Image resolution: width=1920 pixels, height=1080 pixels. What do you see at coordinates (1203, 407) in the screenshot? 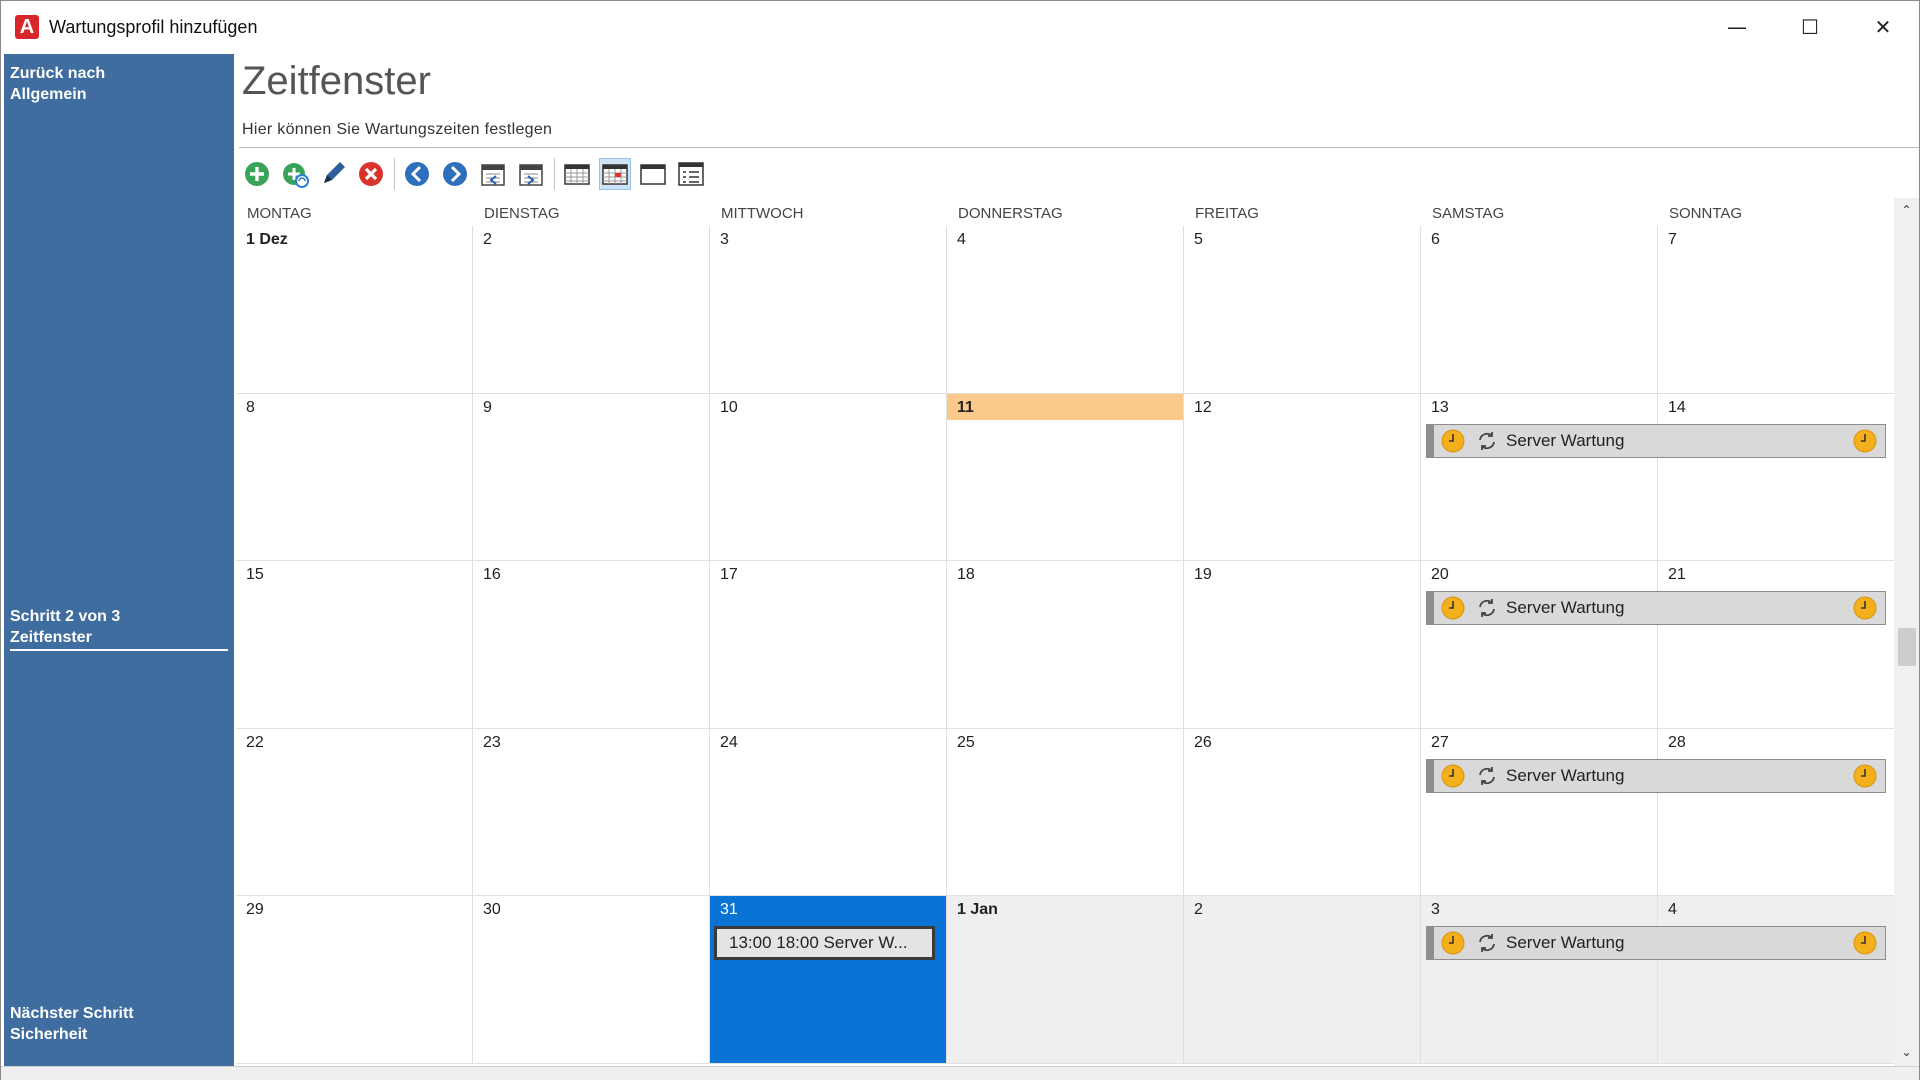
I see `day-number: 12` at bounding box center [1203, 407].